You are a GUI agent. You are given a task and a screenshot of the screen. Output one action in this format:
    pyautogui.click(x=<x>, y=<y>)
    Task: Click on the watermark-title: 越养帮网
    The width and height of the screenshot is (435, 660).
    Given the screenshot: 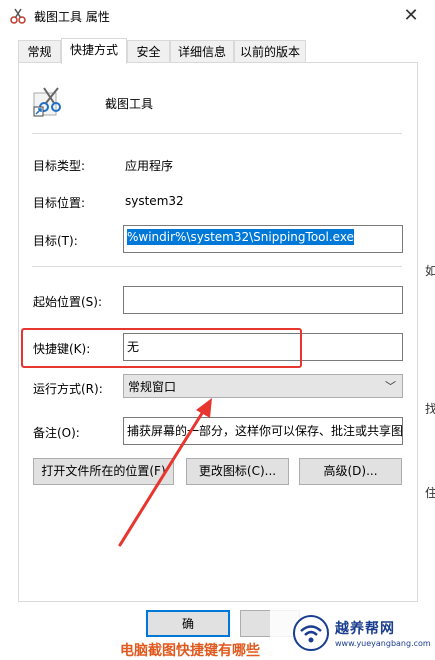 What is the action you would take?
    pyautogui.click(x=365, y=629)
    